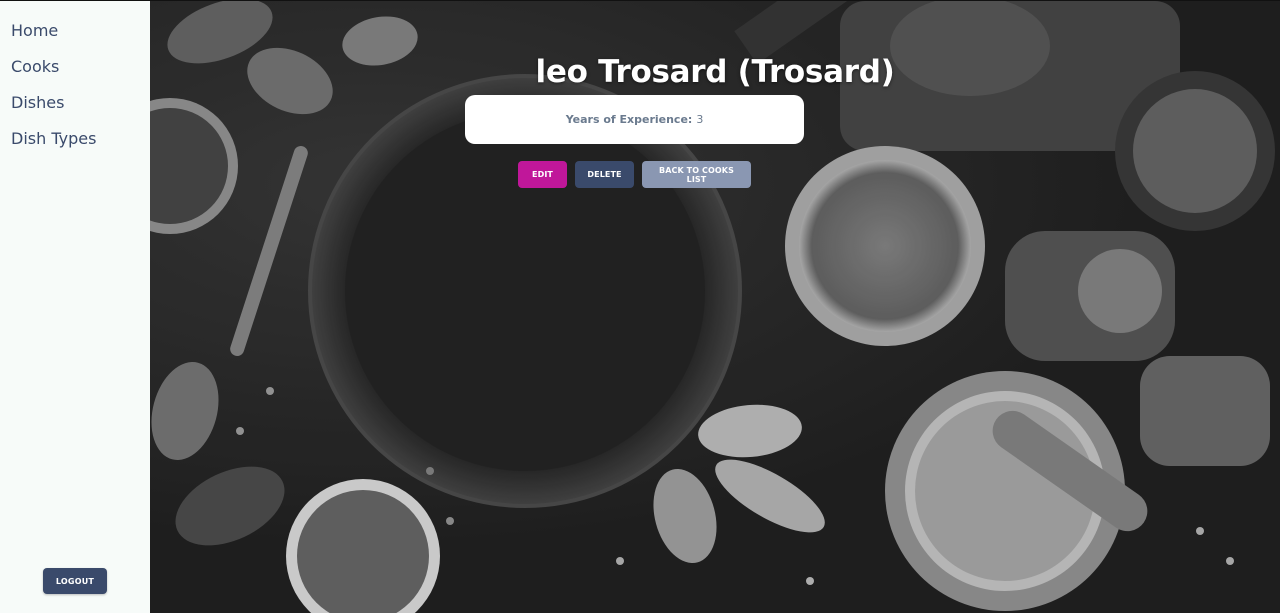  I want to click on page-title: leo Trosard (Trosard), so click(715, 71).